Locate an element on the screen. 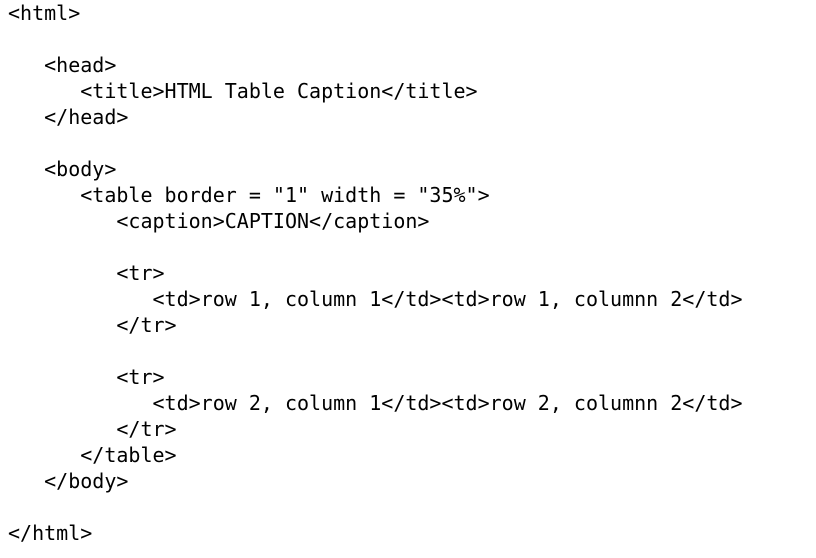 Image resolution: width=816 pixels, height=558 pixels. code-line: </table> is located at coordinates (92, 455).